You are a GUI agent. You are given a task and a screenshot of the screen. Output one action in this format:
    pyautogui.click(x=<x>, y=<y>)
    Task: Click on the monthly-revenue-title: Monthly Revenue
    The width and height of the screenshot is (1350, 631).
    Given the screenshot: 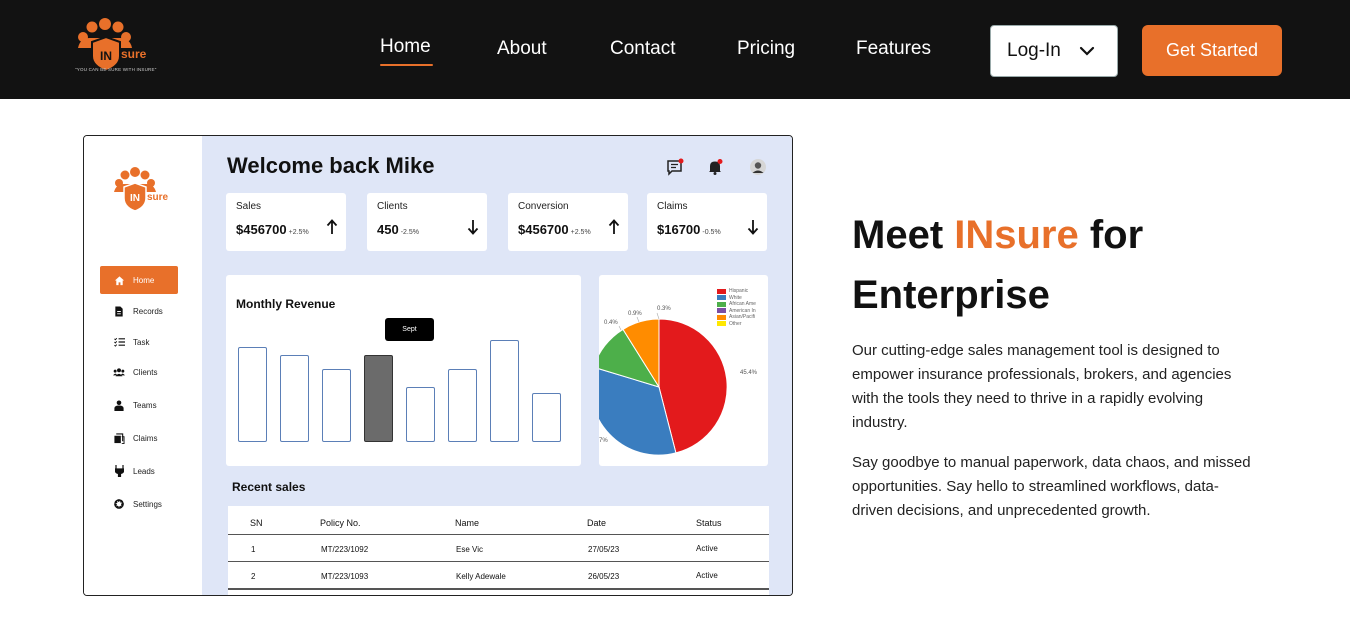 What is the action you would take?
    pyautogui.click(x=286, y=304)
    